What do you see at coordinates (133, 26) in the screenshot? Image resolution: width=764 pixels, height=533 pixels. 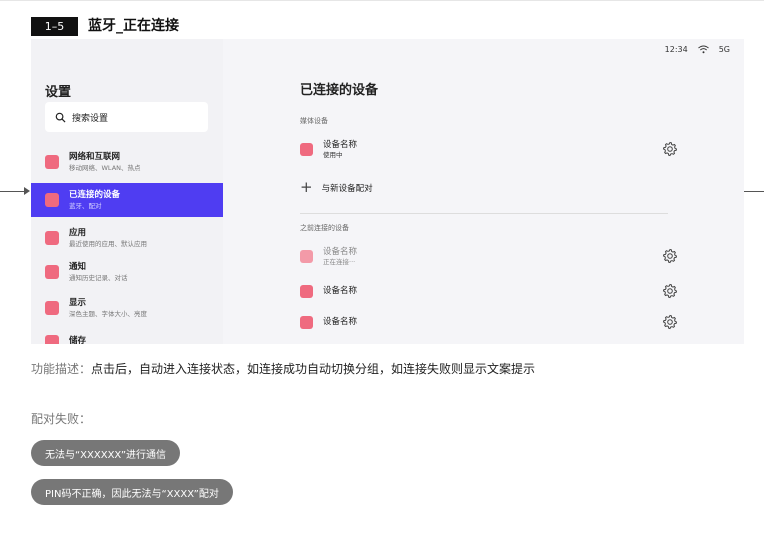 I see `step-title: 蓝牙_正在连接` at bounding box center [133, 26].